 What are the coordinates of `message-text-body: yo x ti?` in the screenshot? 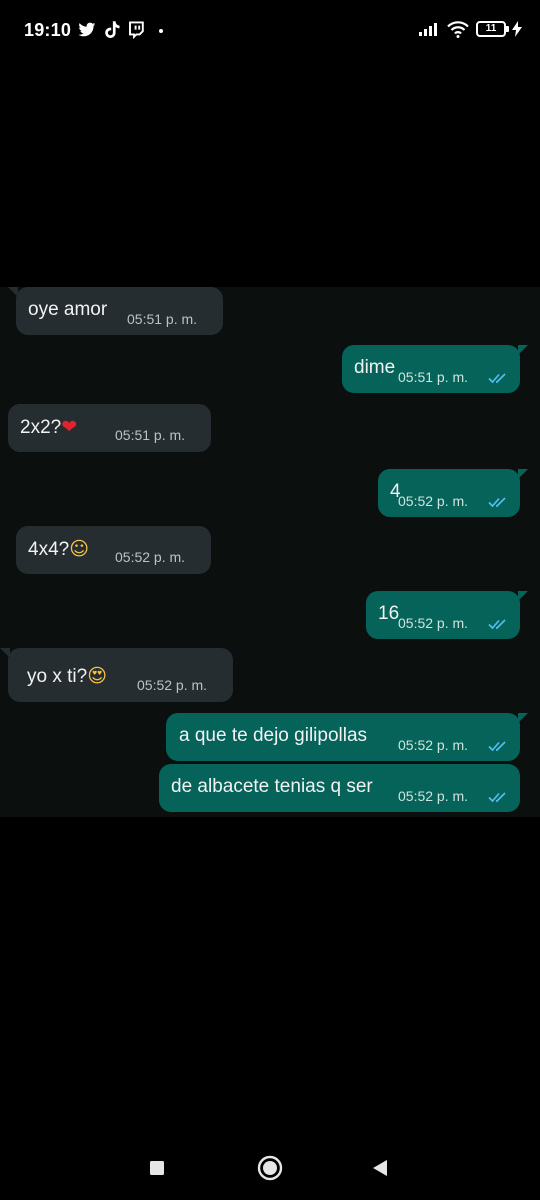 It's located at (57, 676).